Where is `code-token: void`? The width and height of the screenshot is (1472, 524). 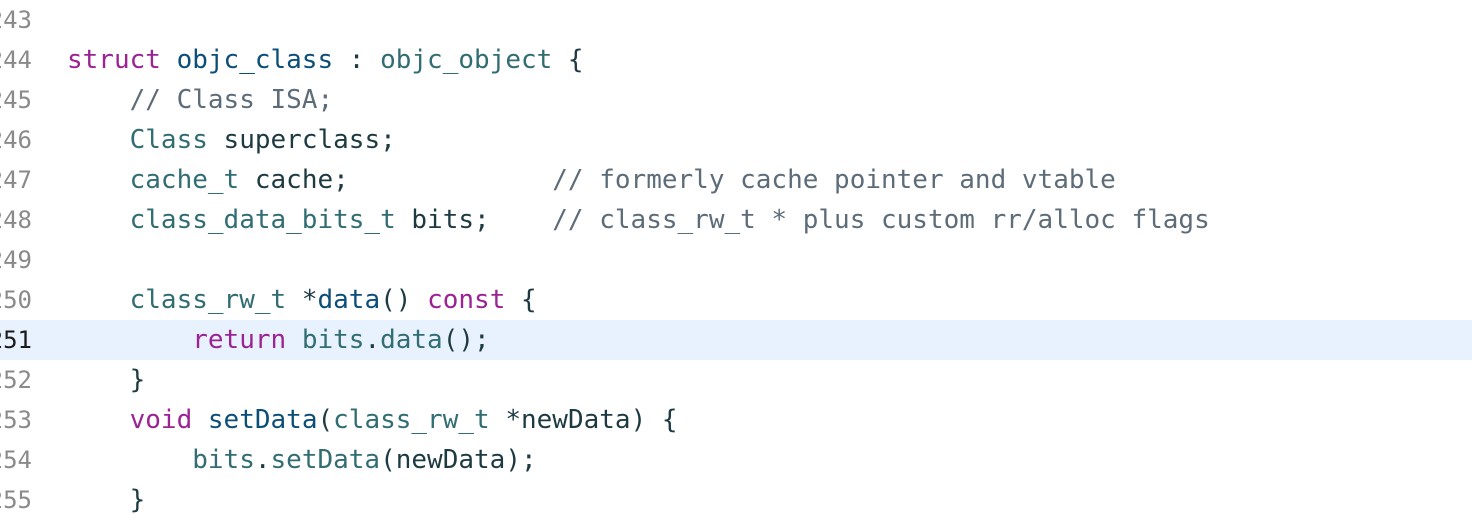 code-token: void is located at coordinates (161, 420).